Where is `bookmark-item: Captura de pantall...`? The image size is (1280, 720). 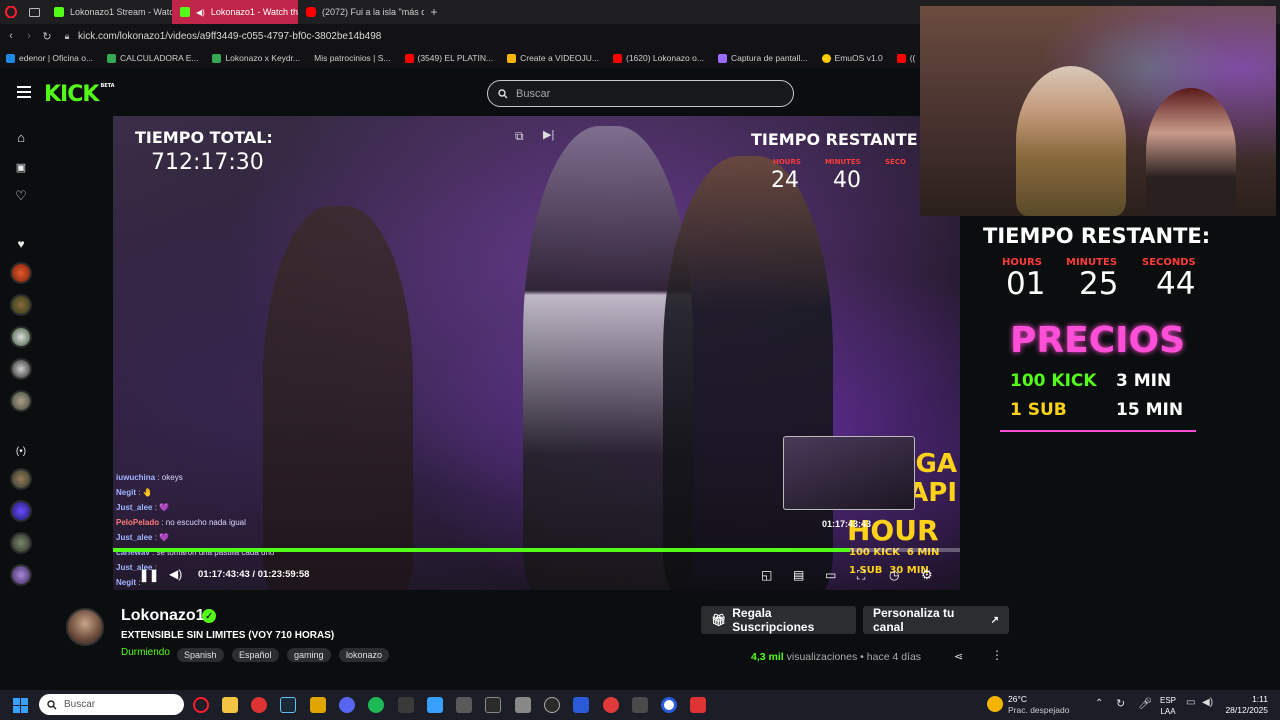
bookmark-item: Captura de pantall... is located at coordinates (762, 58).